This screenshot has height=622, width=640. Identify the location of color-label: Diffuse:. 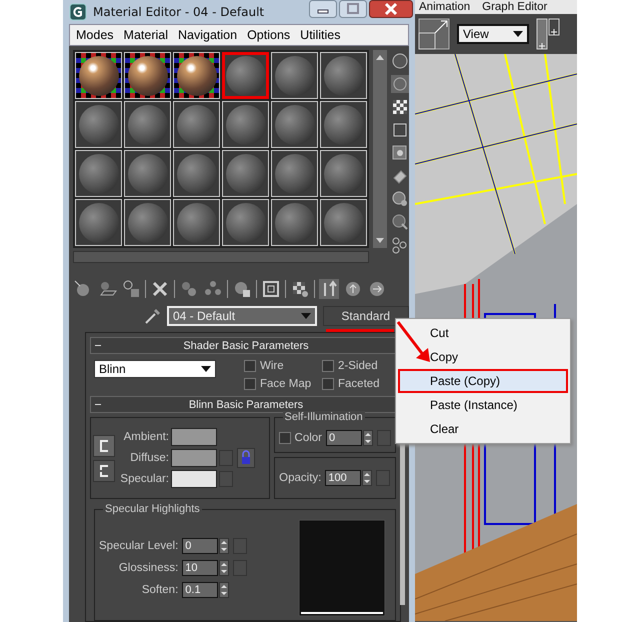
(149, 458).